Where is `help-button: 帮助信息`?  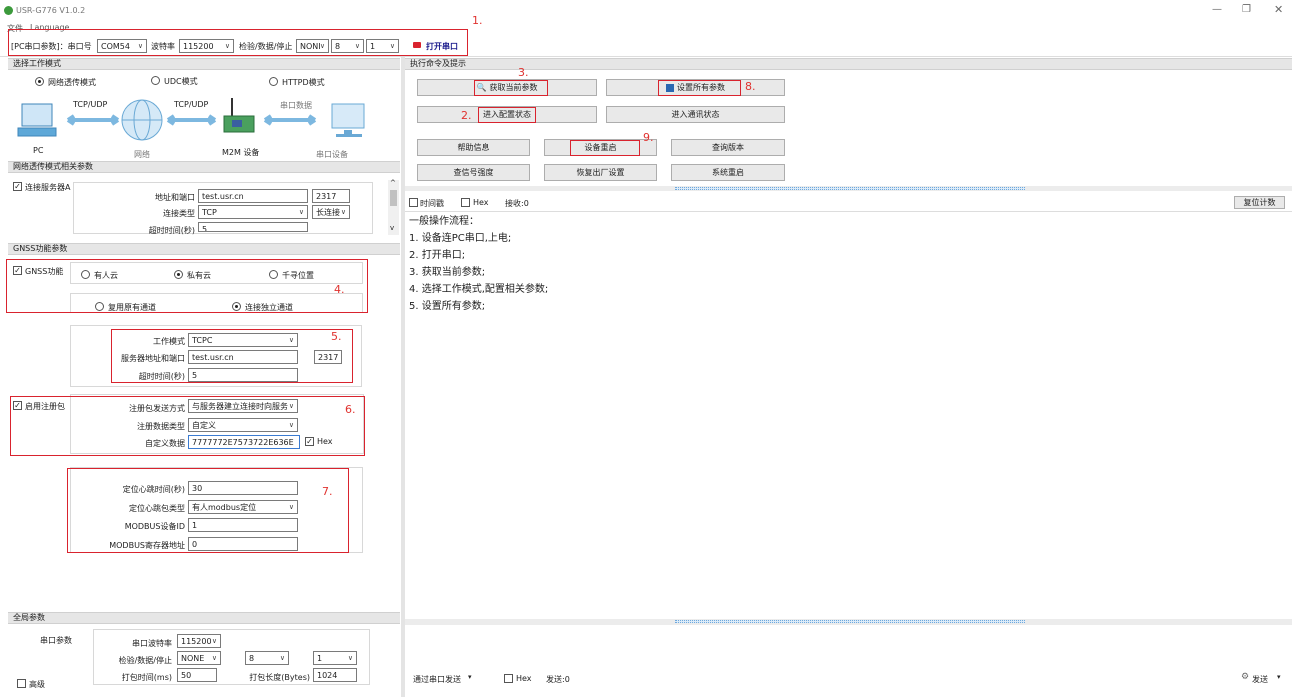 help-button: 帮助信息 is located at coordinates (473, 147).